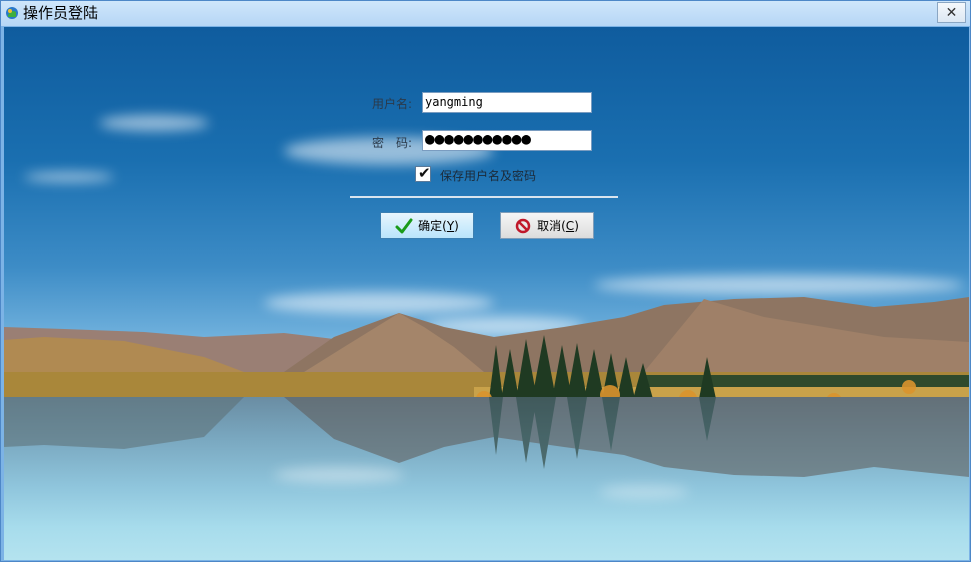 This screenshot has width=971, height=562. I want to click on title-bar: 操作员登陆 ✕, so click(485, 13).